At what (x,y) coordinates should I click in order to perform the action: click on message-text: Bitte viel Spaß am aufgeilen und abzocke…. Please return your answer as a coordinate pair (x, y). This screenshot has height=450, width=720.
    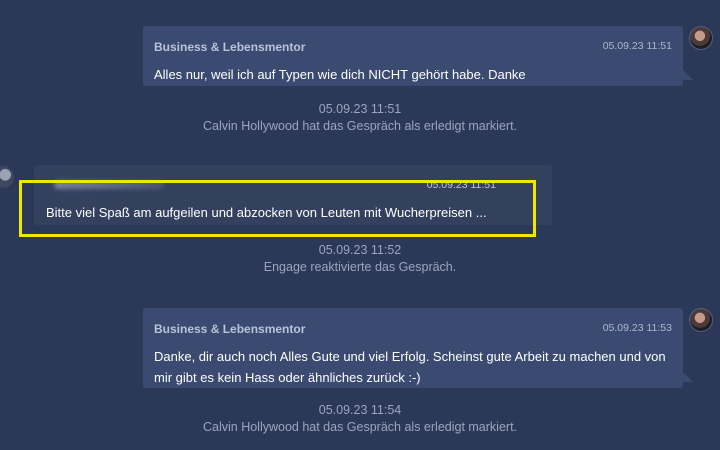
    Looking at the image, I should click on (266, 212).